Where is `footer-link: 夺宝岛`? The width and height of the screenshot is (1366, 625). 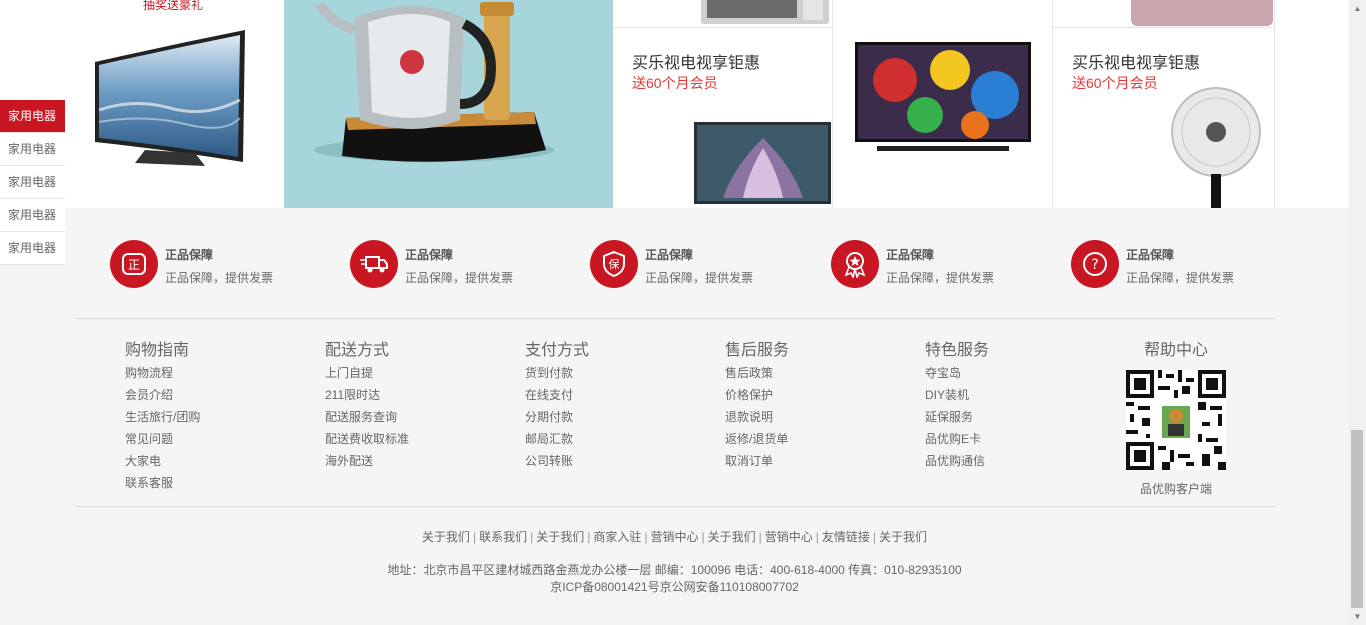
footer-link: 夺宝岛 is located at coordinates (1020, 373).